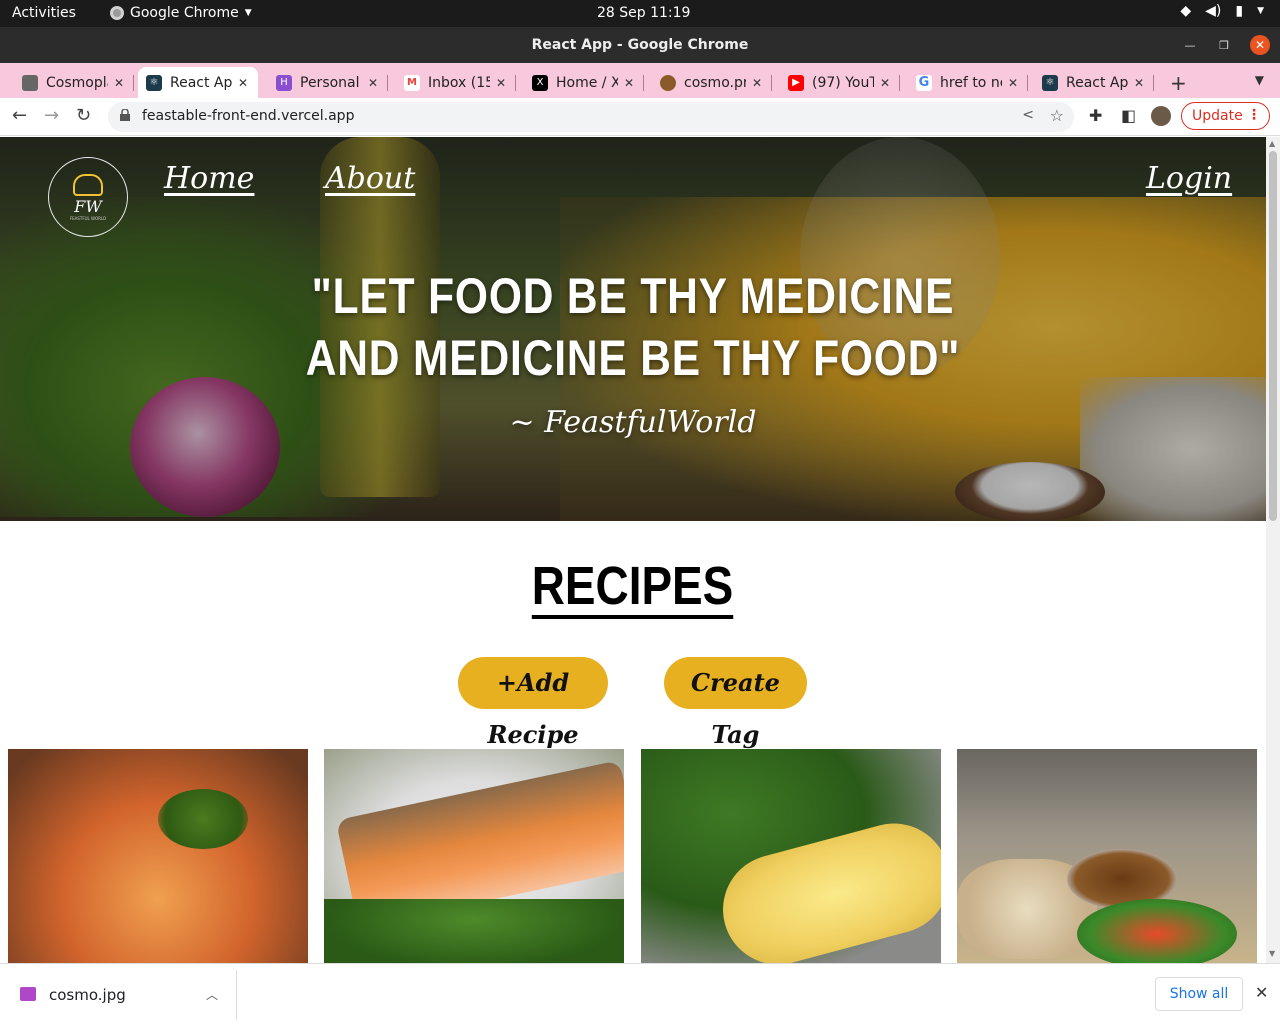 This screenshot has width=1280, height=1024. I want to click on tab-label: Inbox (15, so click(459, 82).